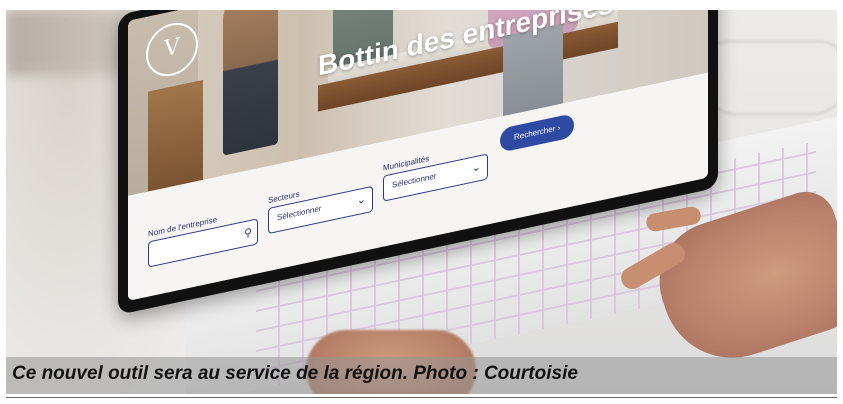  What do you see at coordinates (537, 133) in the screenshot?
I see `search-button: Rechercher ›` at bounding box center [537, 133].